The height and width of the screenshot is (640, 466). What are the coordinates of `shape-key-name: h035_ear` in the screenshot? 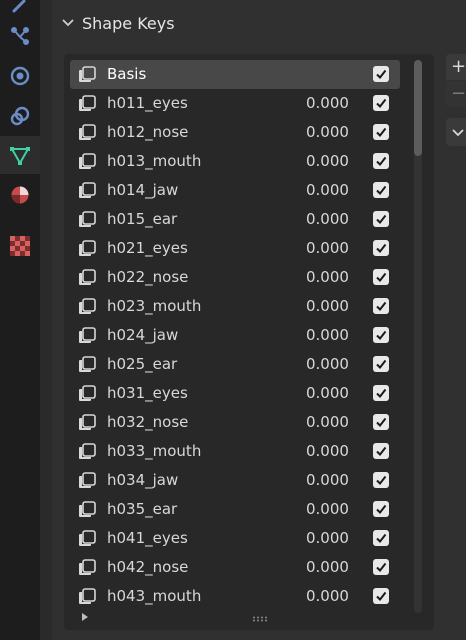 It's located at (142, 509).